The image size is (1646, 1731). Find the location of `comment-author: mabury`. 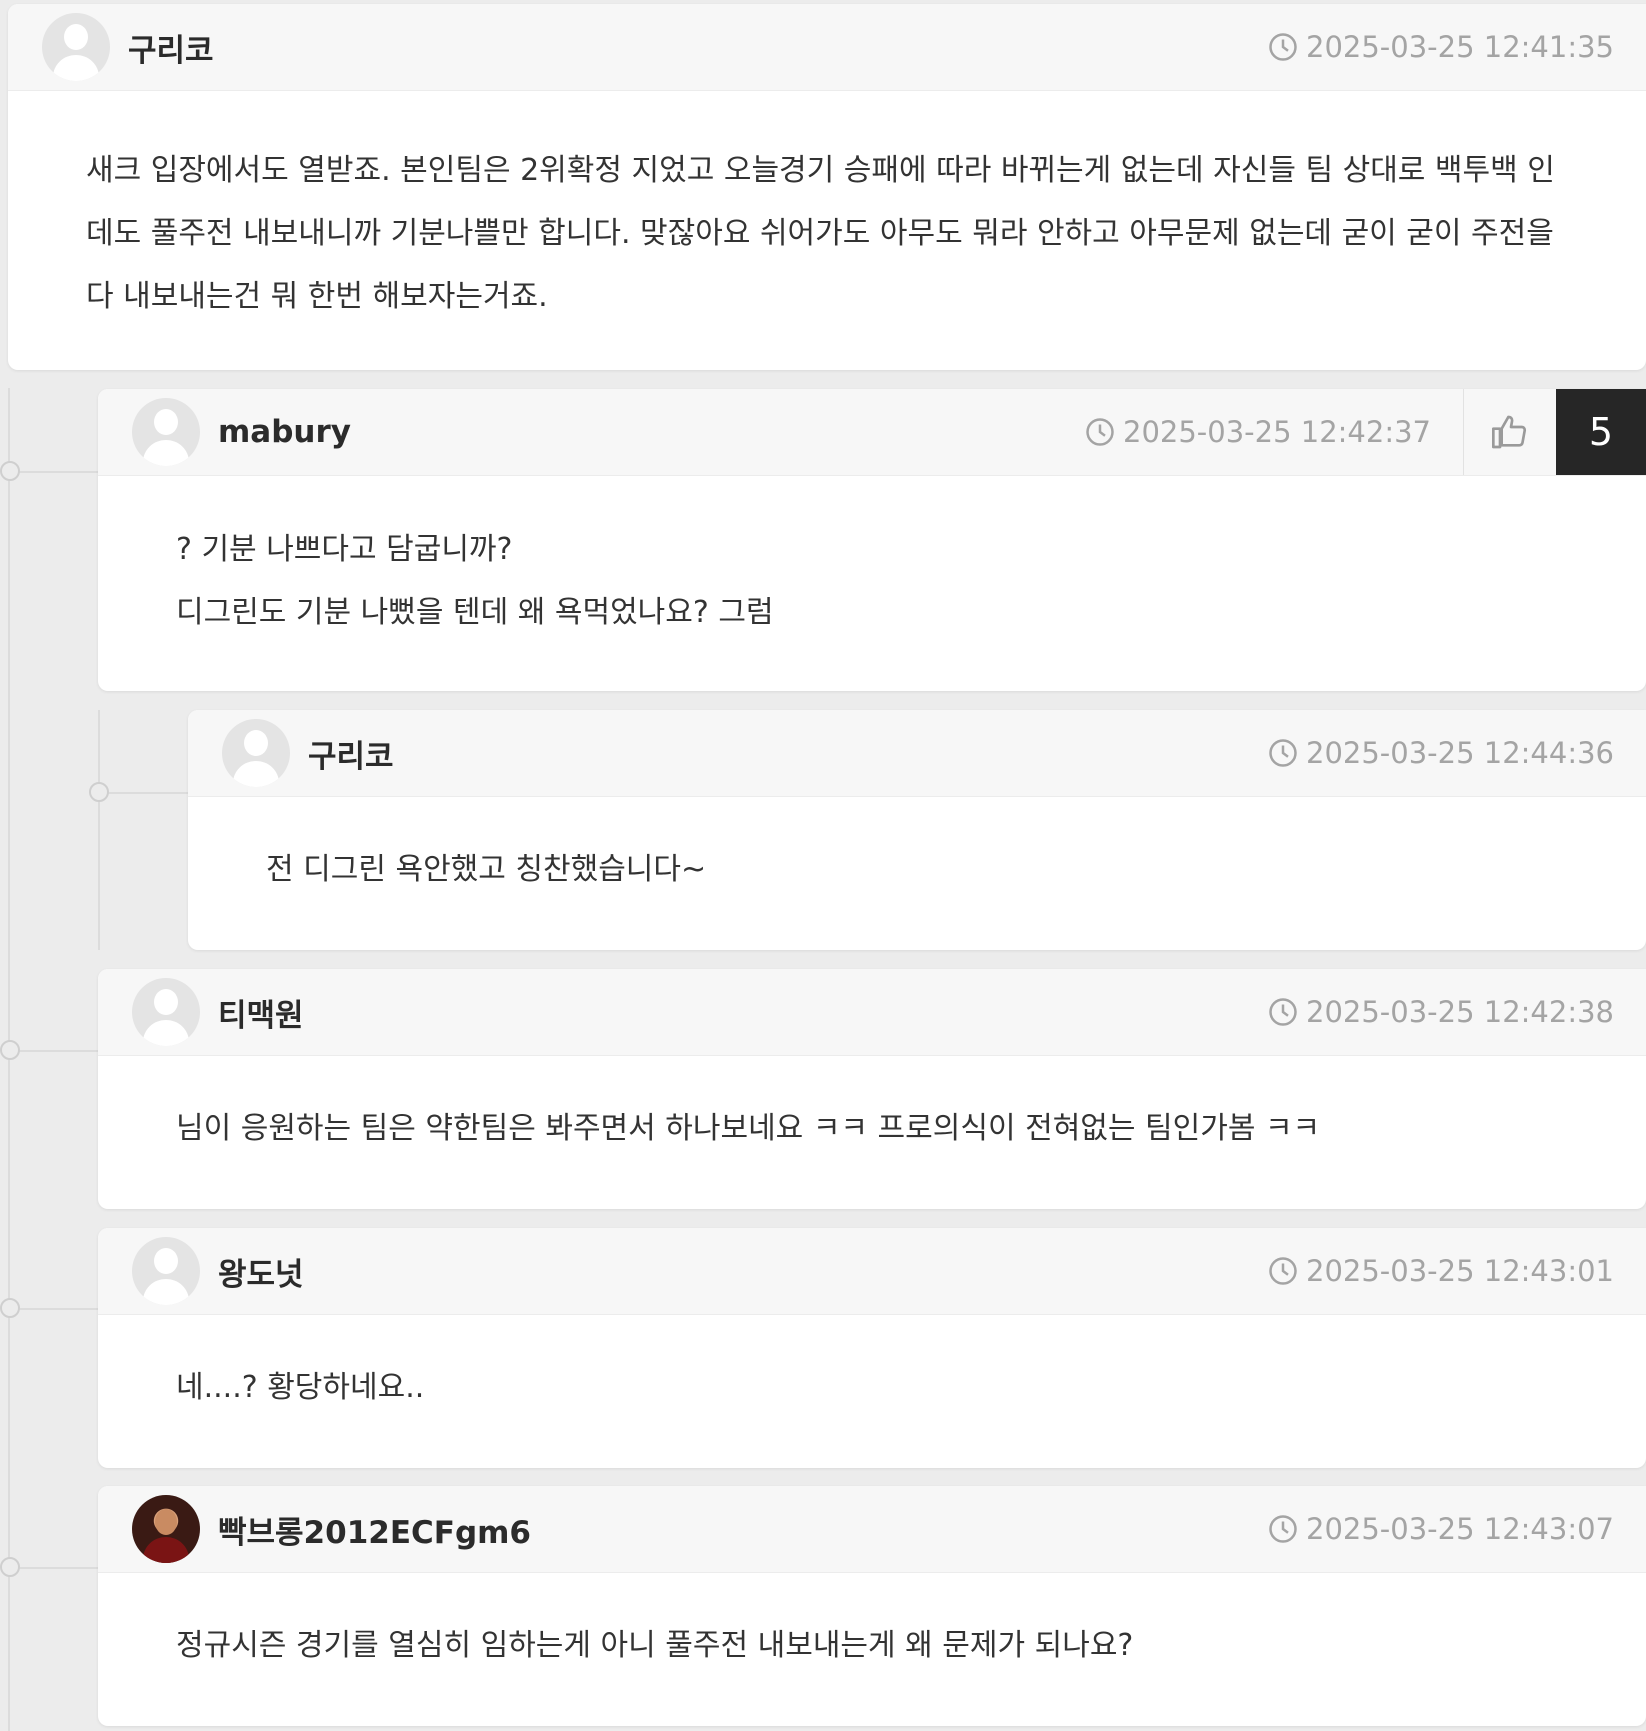

comment-author: mabury is located at coordinates (284, 432).